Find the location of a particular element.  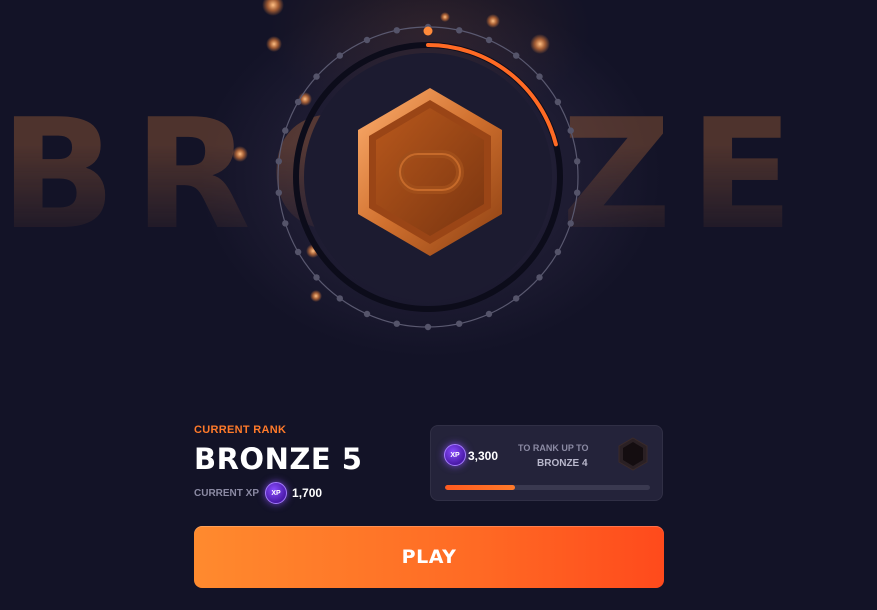

rank-up-xp-needed: 3,300 is located at coordinates (483, 456).